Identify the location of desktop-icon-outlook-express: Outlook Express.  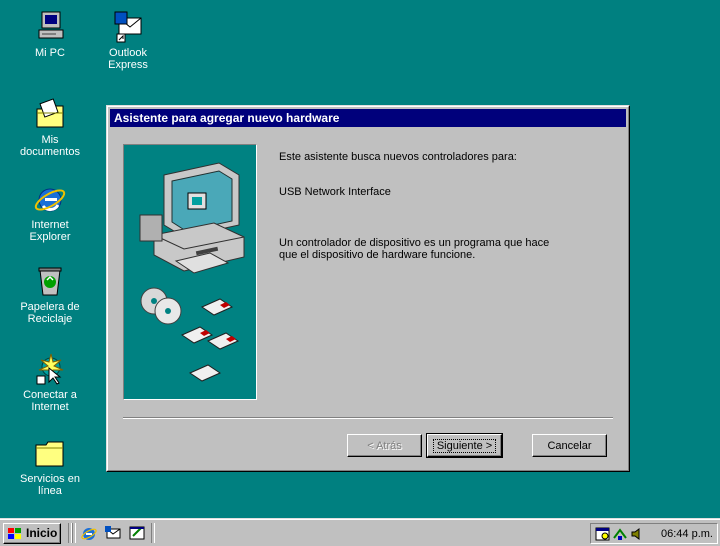
(128, 40).